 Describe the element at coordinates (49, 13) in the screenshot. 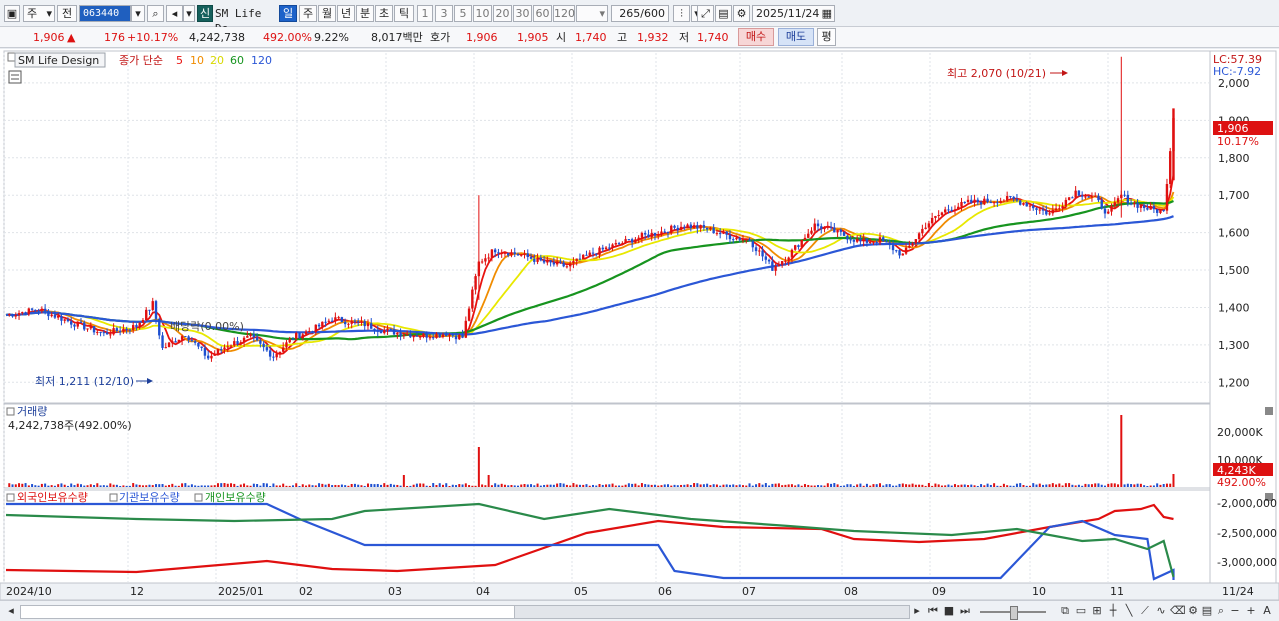

I see `chevron-down-icon: ▾` at that location.